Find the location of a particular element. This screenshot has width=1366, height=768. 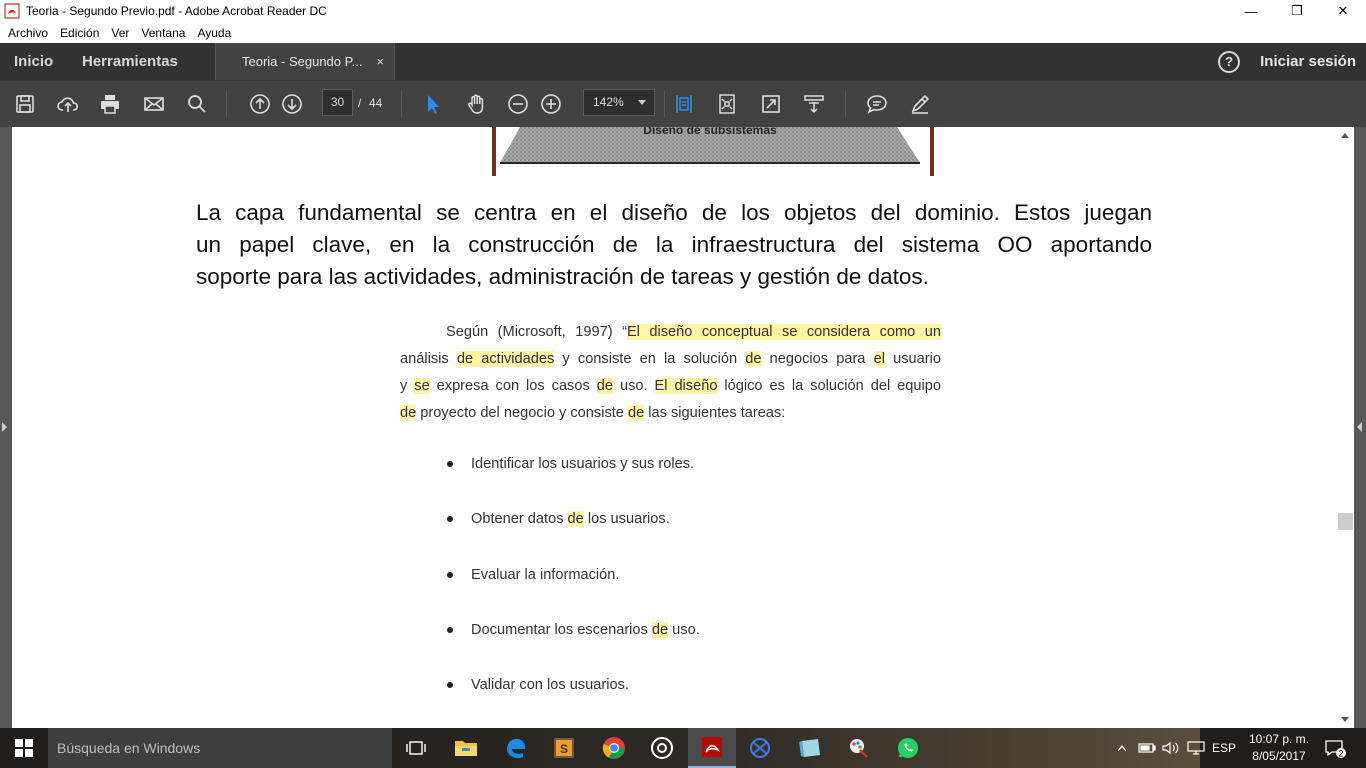

close-button: ✕ is located at coordinates (1343, 11).